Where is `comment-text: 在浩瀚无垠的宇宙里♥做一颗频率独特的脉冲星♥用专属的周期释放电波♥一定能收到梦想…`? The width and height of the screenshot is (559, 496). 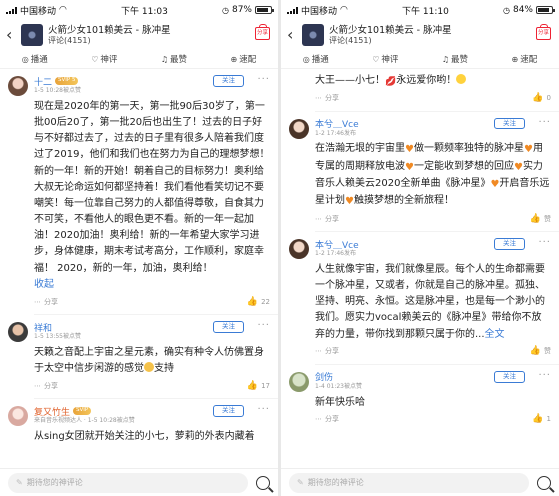 comment-text: 在浩瀚无垠的宇宙里♥做一颗频率独特的脉冲星♥用专属的周期释放电波♥一定能收到梦想… is located at coordinates (433, 175).